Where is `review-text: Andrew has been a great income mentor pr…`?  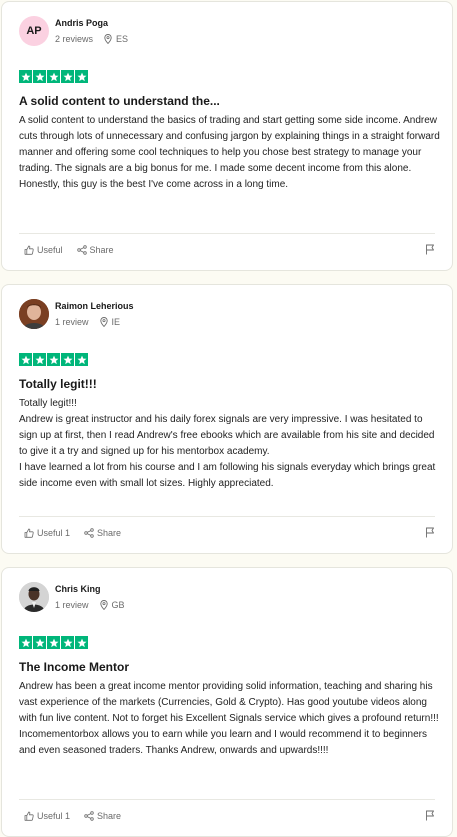
review-text: Andrew has been a great income mentor pr… is located at coordinates (229, 718).